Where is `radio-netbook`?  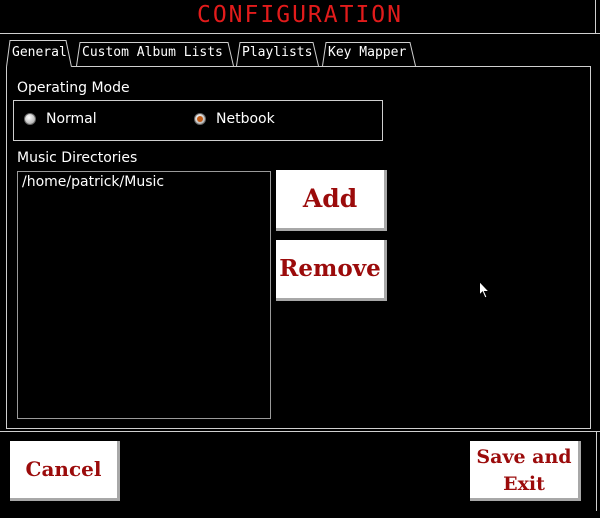 radio-netbook is located at coordinates (200, 119).